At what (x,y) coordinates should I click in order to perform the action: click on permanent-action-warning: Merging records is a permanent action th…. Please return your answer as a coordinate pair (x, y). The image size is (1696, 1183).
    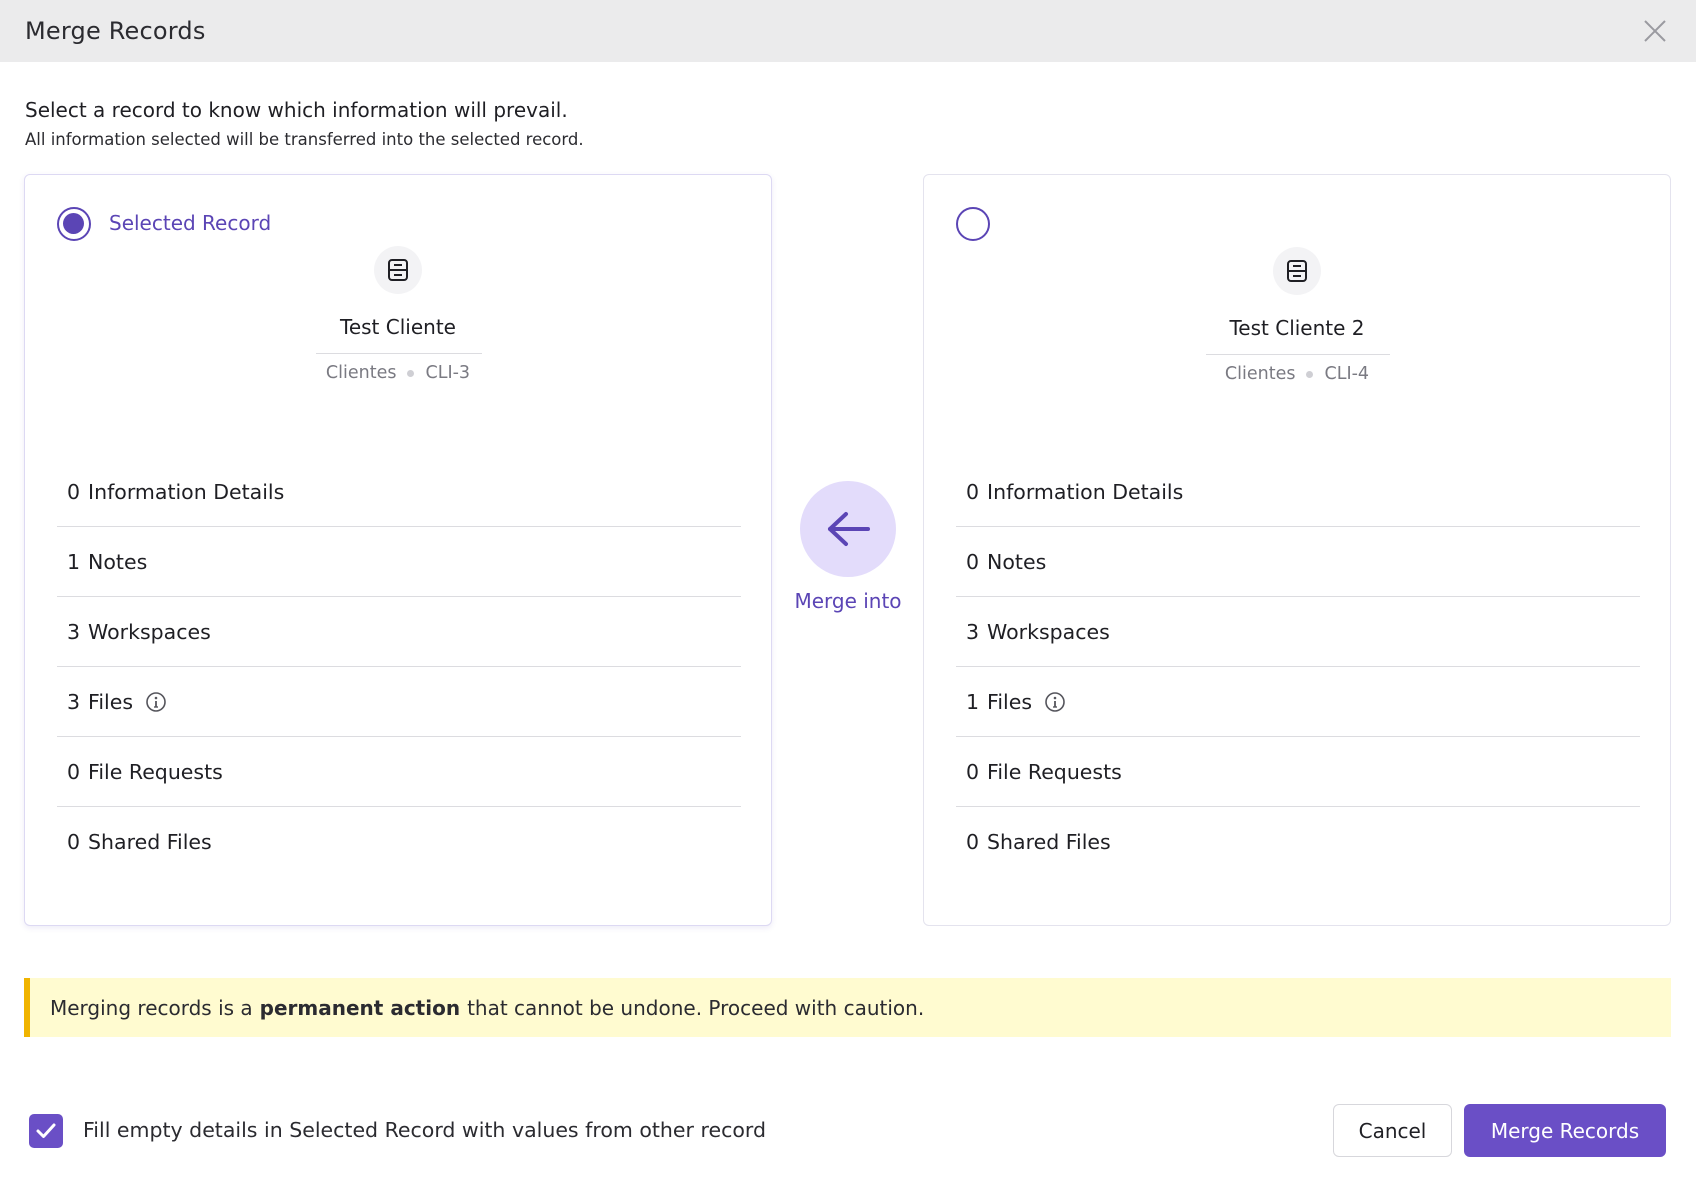
    Looking at the image, I should click on (847, 1007).